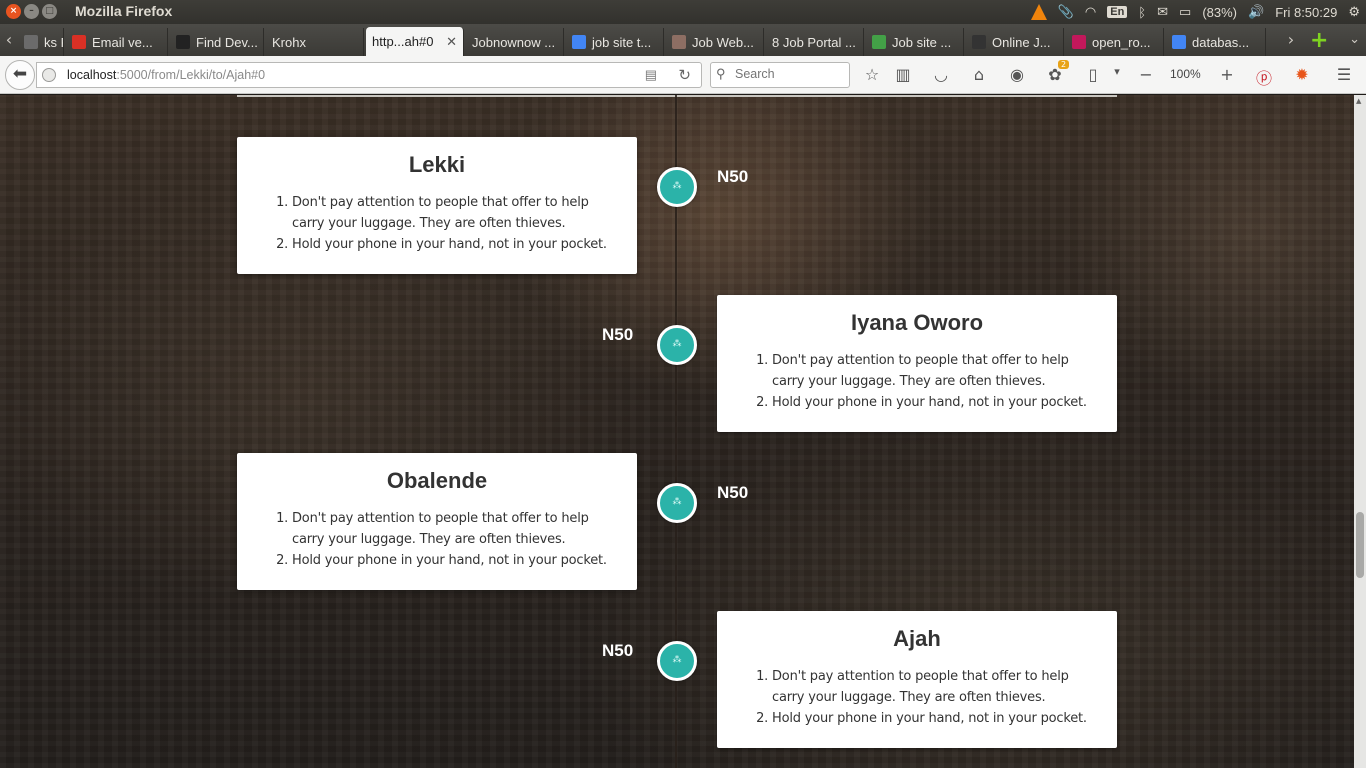 Image resolution: width=1366 pixels, height=768 pixels. Describe the element at coordinates (1264, 77) in the screenshot. I see `pinterest-icon: ⓟ` at that location.